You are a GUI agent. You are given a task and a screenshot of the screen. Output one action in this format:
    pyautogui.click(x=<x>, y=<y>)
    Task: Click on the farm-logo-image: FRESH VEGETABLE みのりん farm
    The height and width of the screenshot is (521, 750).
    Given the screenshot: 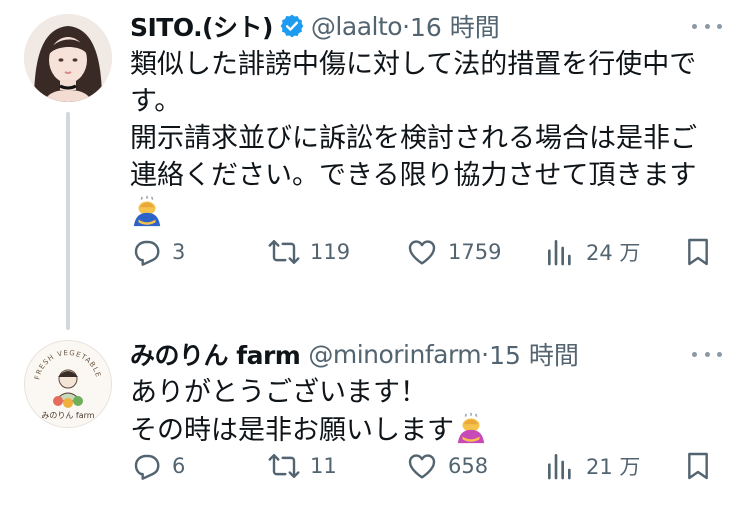 What is the action you would take?
    pyautogui.click(x=68, y=384)
    